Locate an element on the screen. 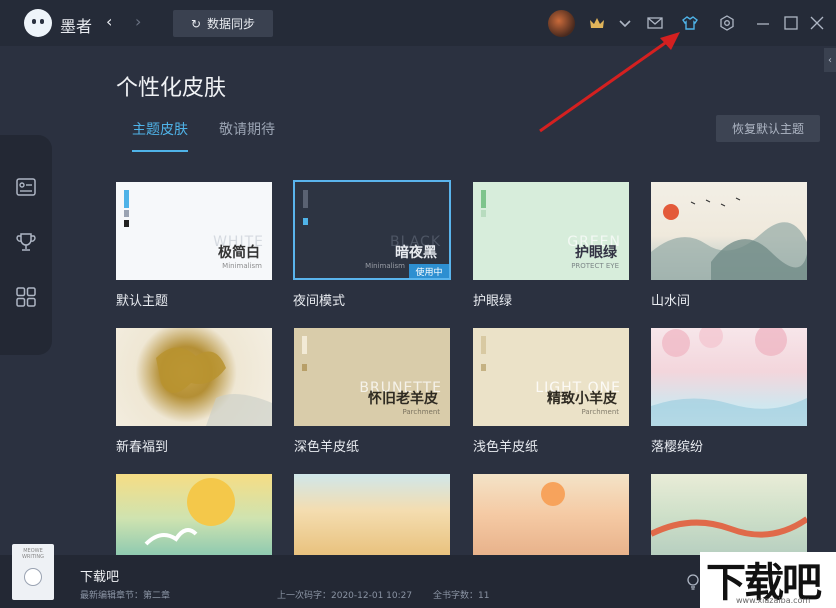 This screenshot has width=836, height=608. title-bar: 墨者 ‹ › ↻ 数据同步 is located at coordinates (418, 23).